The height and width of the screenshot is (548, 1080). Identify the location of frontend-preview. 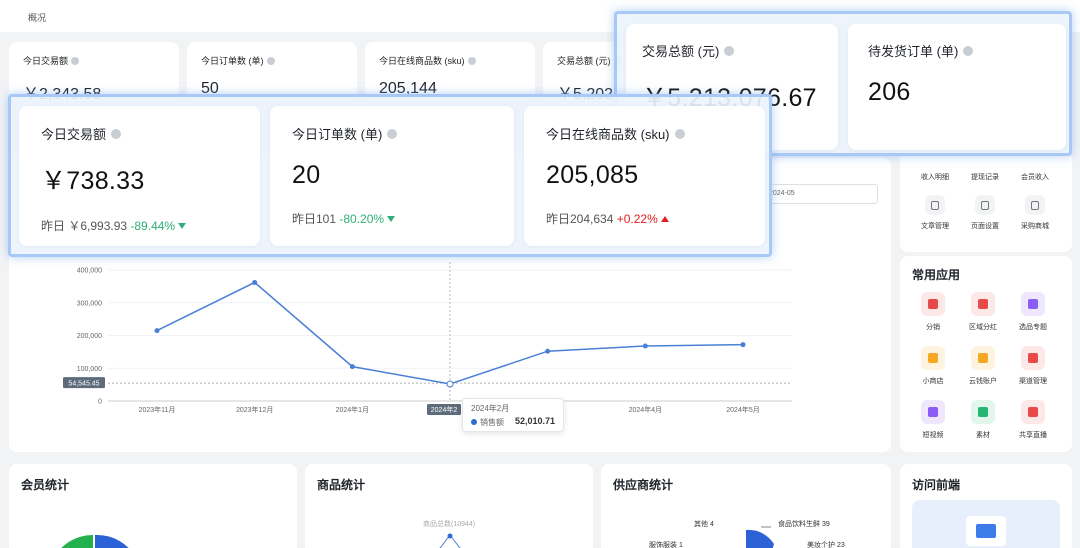
(986, 524).